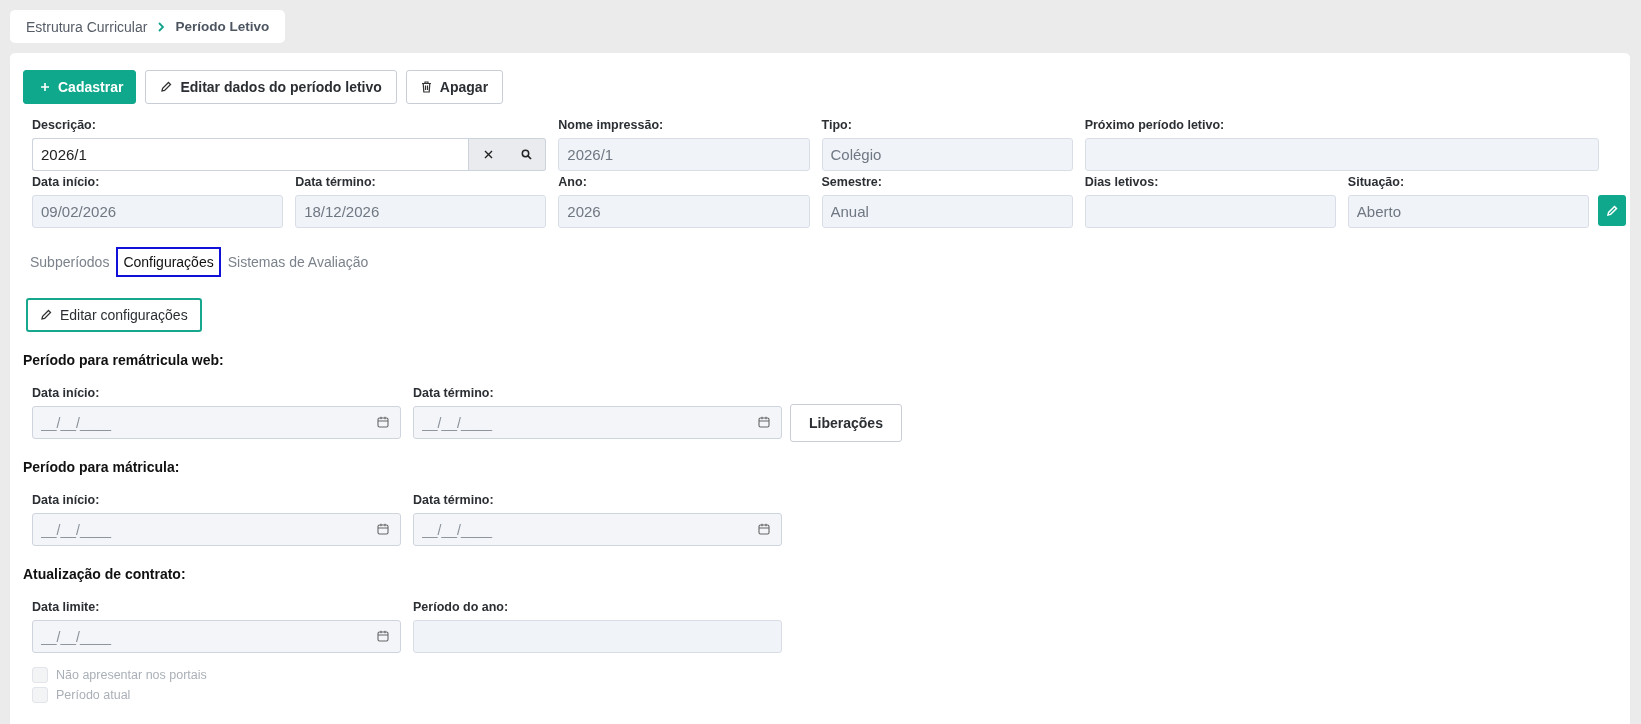  What do you see at coordinates (852, 182) in the screenshot?
I see `field-label: Semestre:` at bounding box center [852, 182].